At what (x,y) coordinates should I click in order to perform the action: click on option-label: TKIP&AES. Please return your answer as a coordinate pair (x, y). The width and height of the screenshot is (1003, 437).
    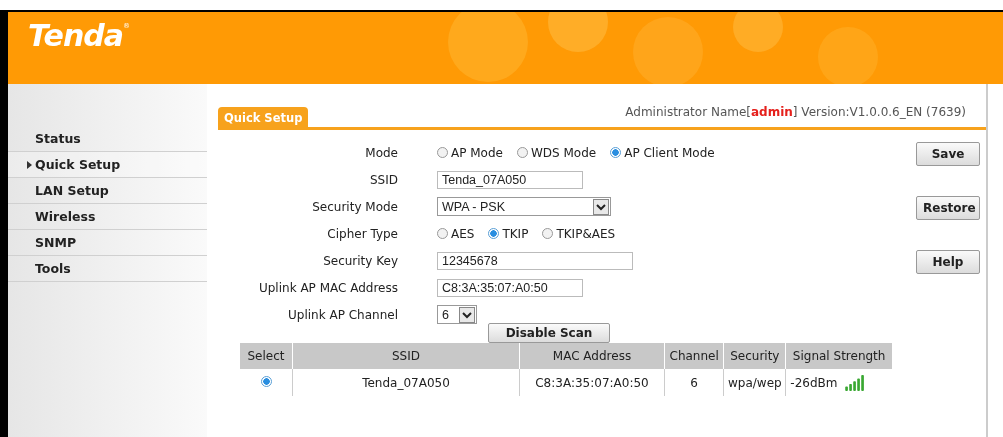
    Looking at the image, I should click on (586, 233).